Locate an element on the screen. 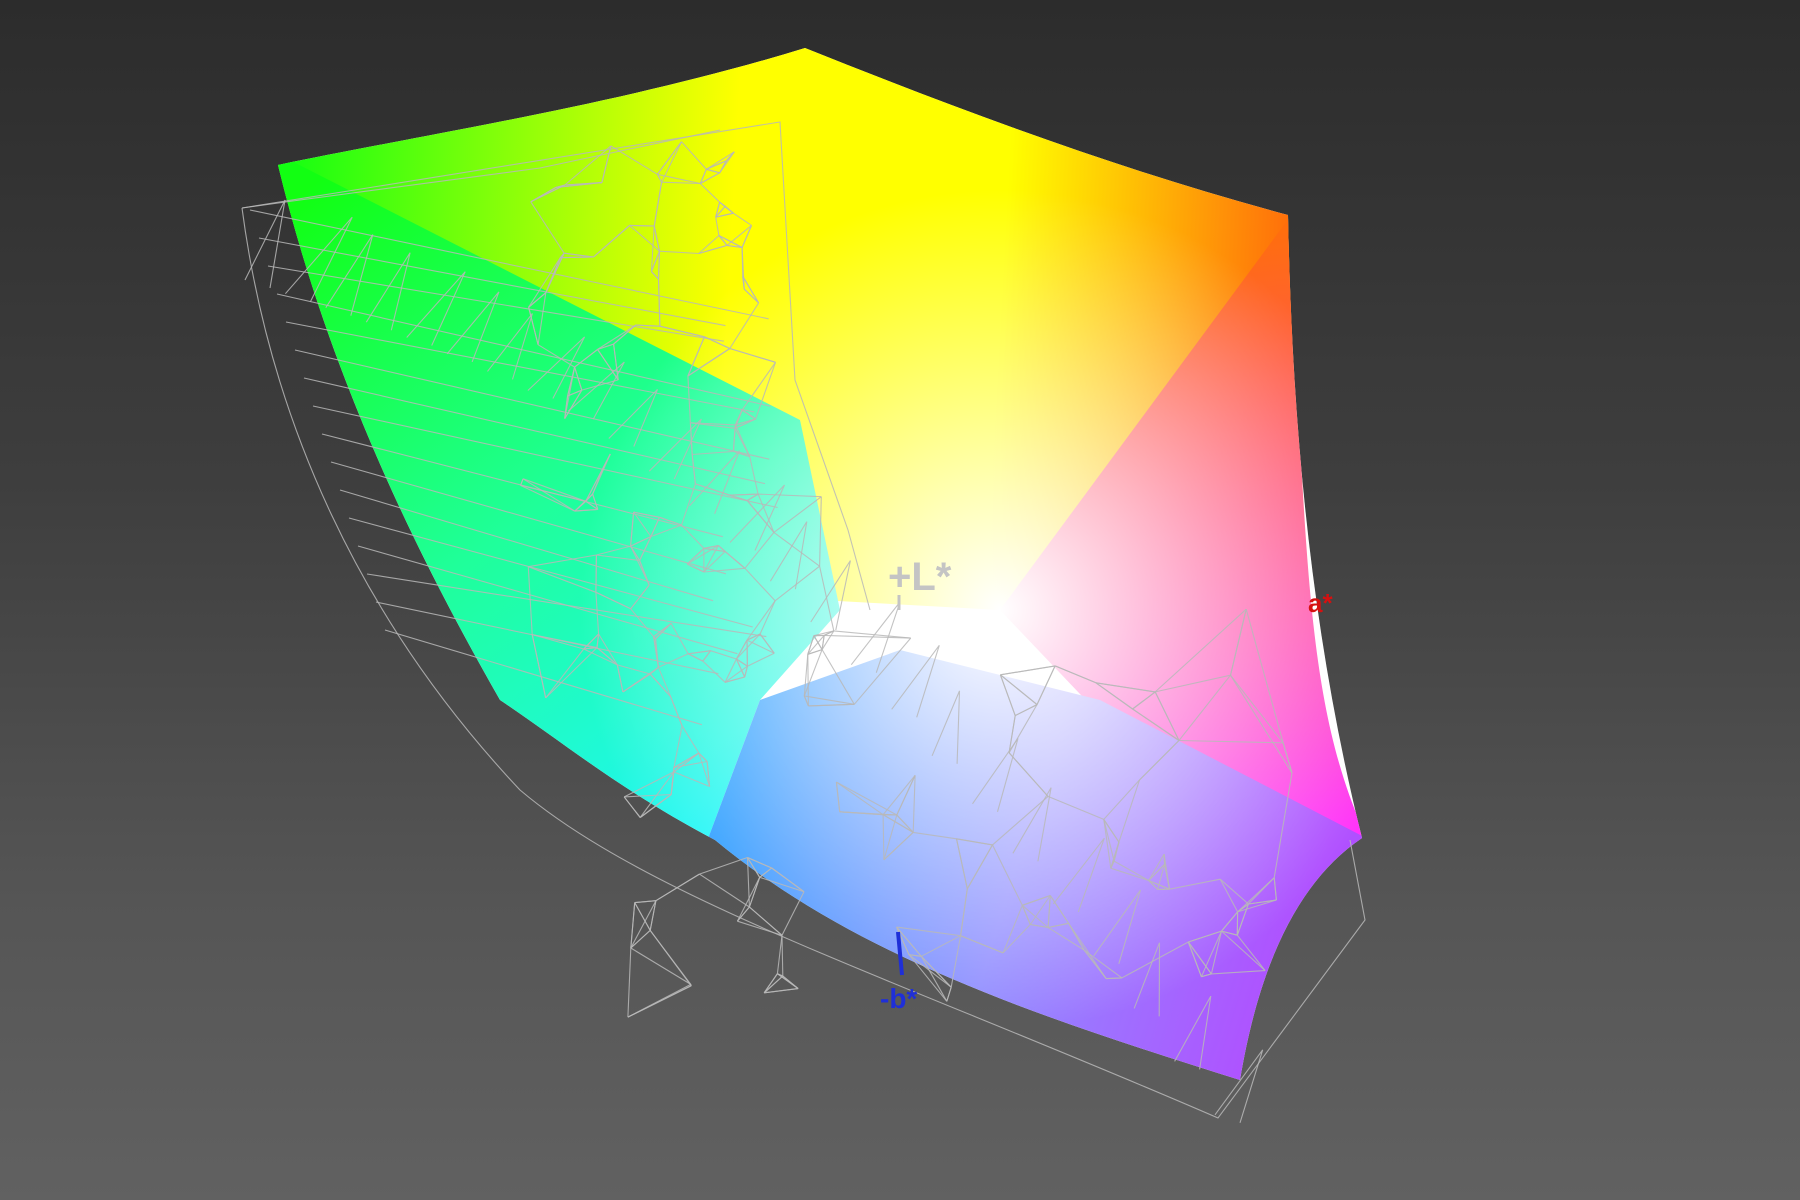 The image size is (1800, 1200). b-axis-label: -b* is located at coordinates (898, 998).